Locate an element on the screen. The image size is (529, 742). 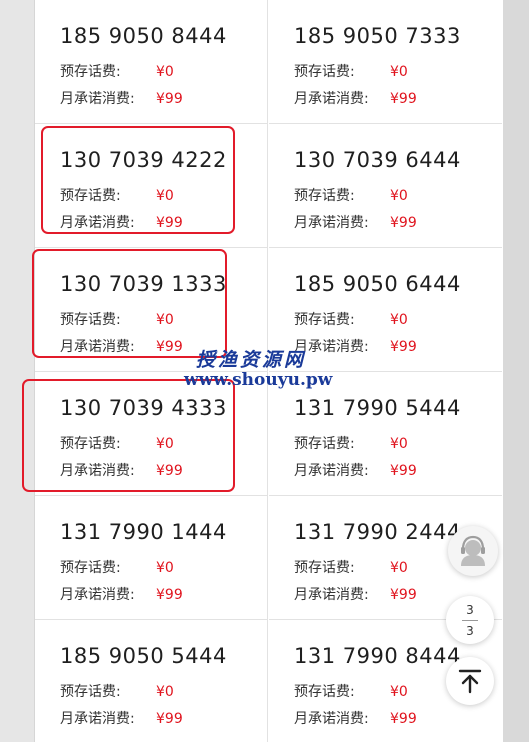
phone-number: 185 9050 5444 is located at coordinates (143, 656).